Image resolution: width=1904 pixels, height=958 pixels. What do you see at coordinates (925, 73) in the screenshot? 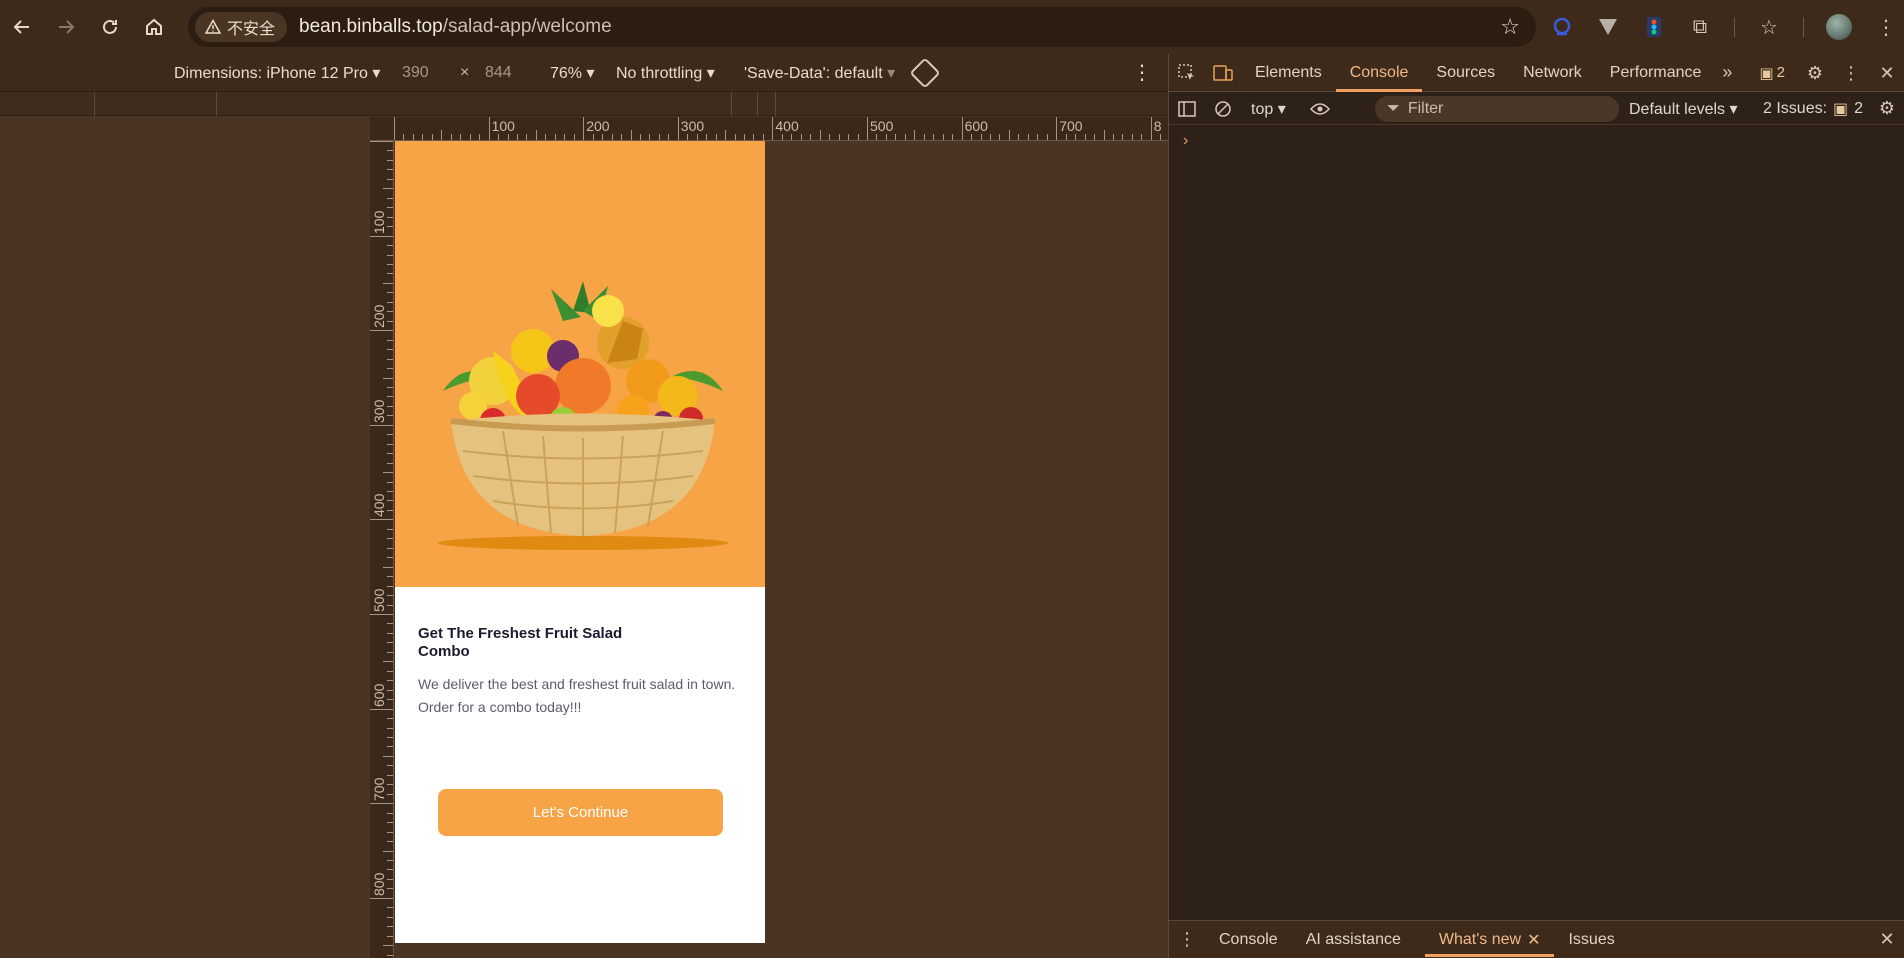
I see `rotate-icon` at bounding box center [925, 73].